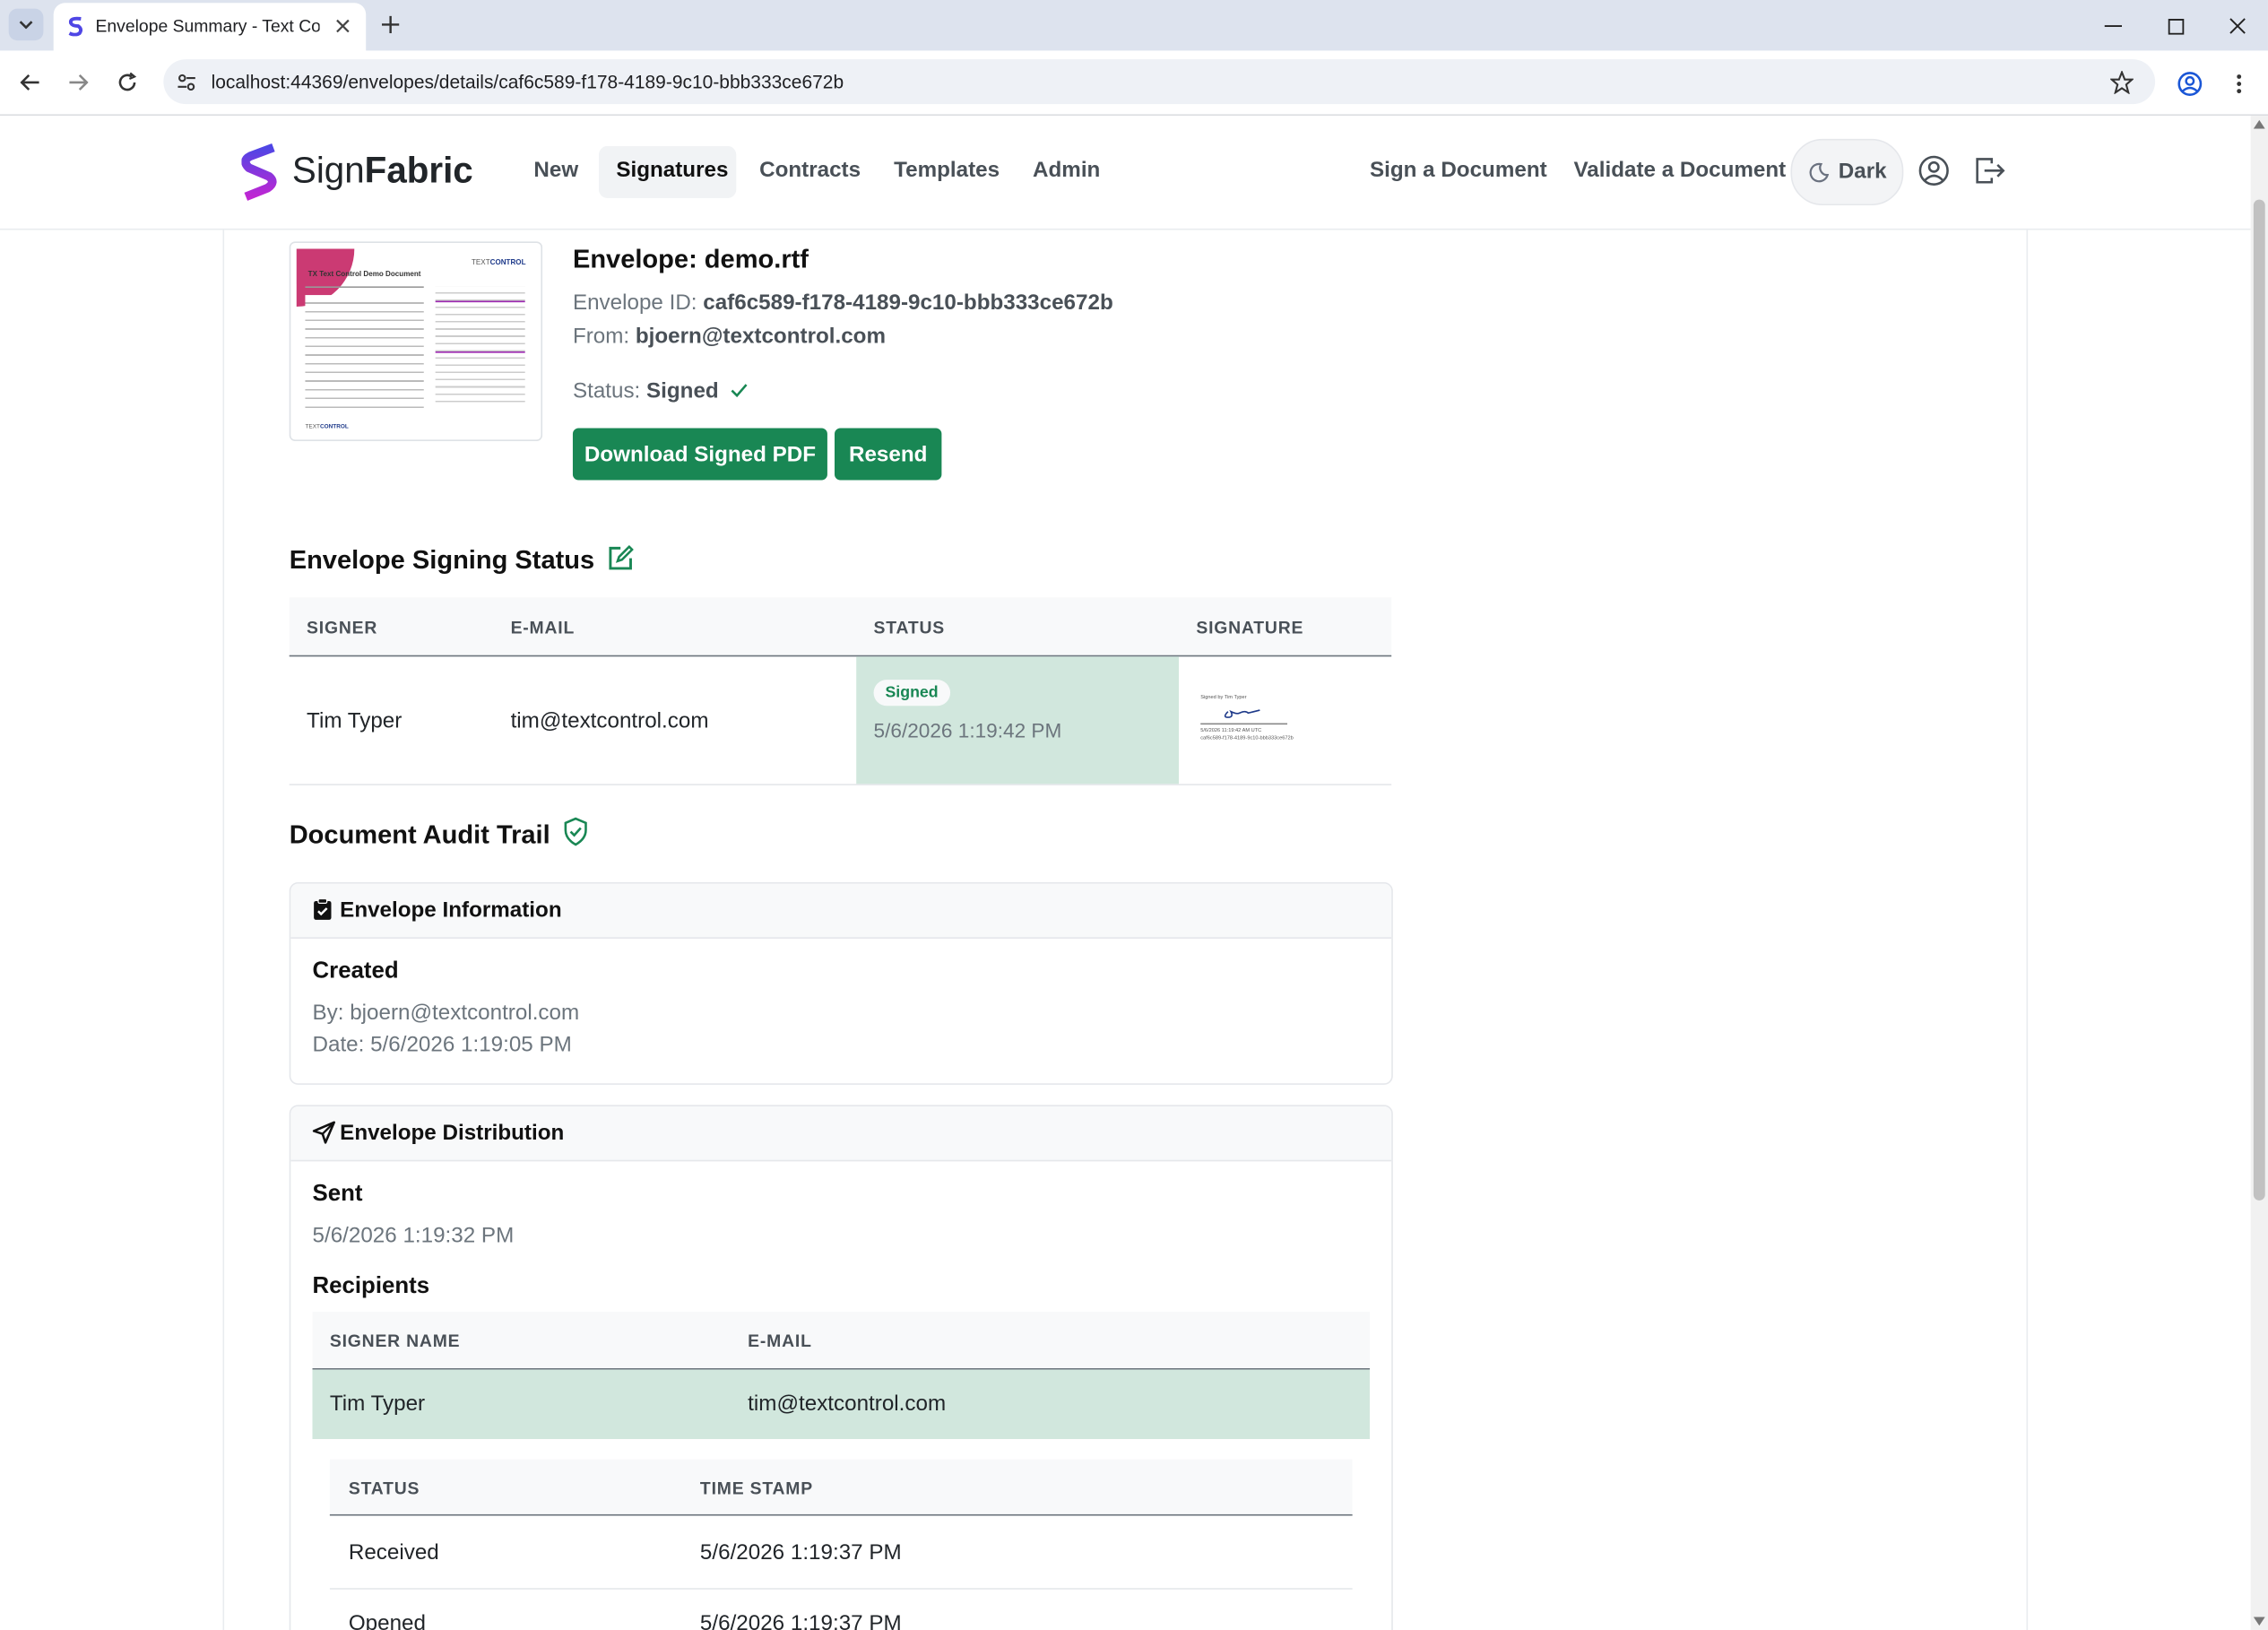 The height and width of the screenshot is (1630, 2268). I want to click on tab-title: Envelope Summary - Text Control, so click(207, 26).